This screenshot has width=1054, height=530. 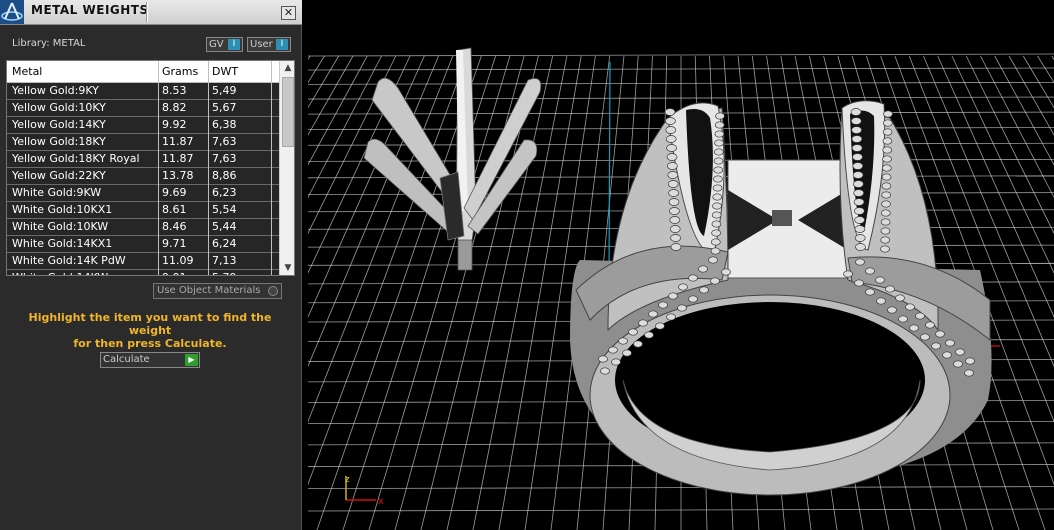 What do you see at coordinates (178, 260) in the screenshot?
I see `cell-grams: 11.09` at bounding box center [178, 260].